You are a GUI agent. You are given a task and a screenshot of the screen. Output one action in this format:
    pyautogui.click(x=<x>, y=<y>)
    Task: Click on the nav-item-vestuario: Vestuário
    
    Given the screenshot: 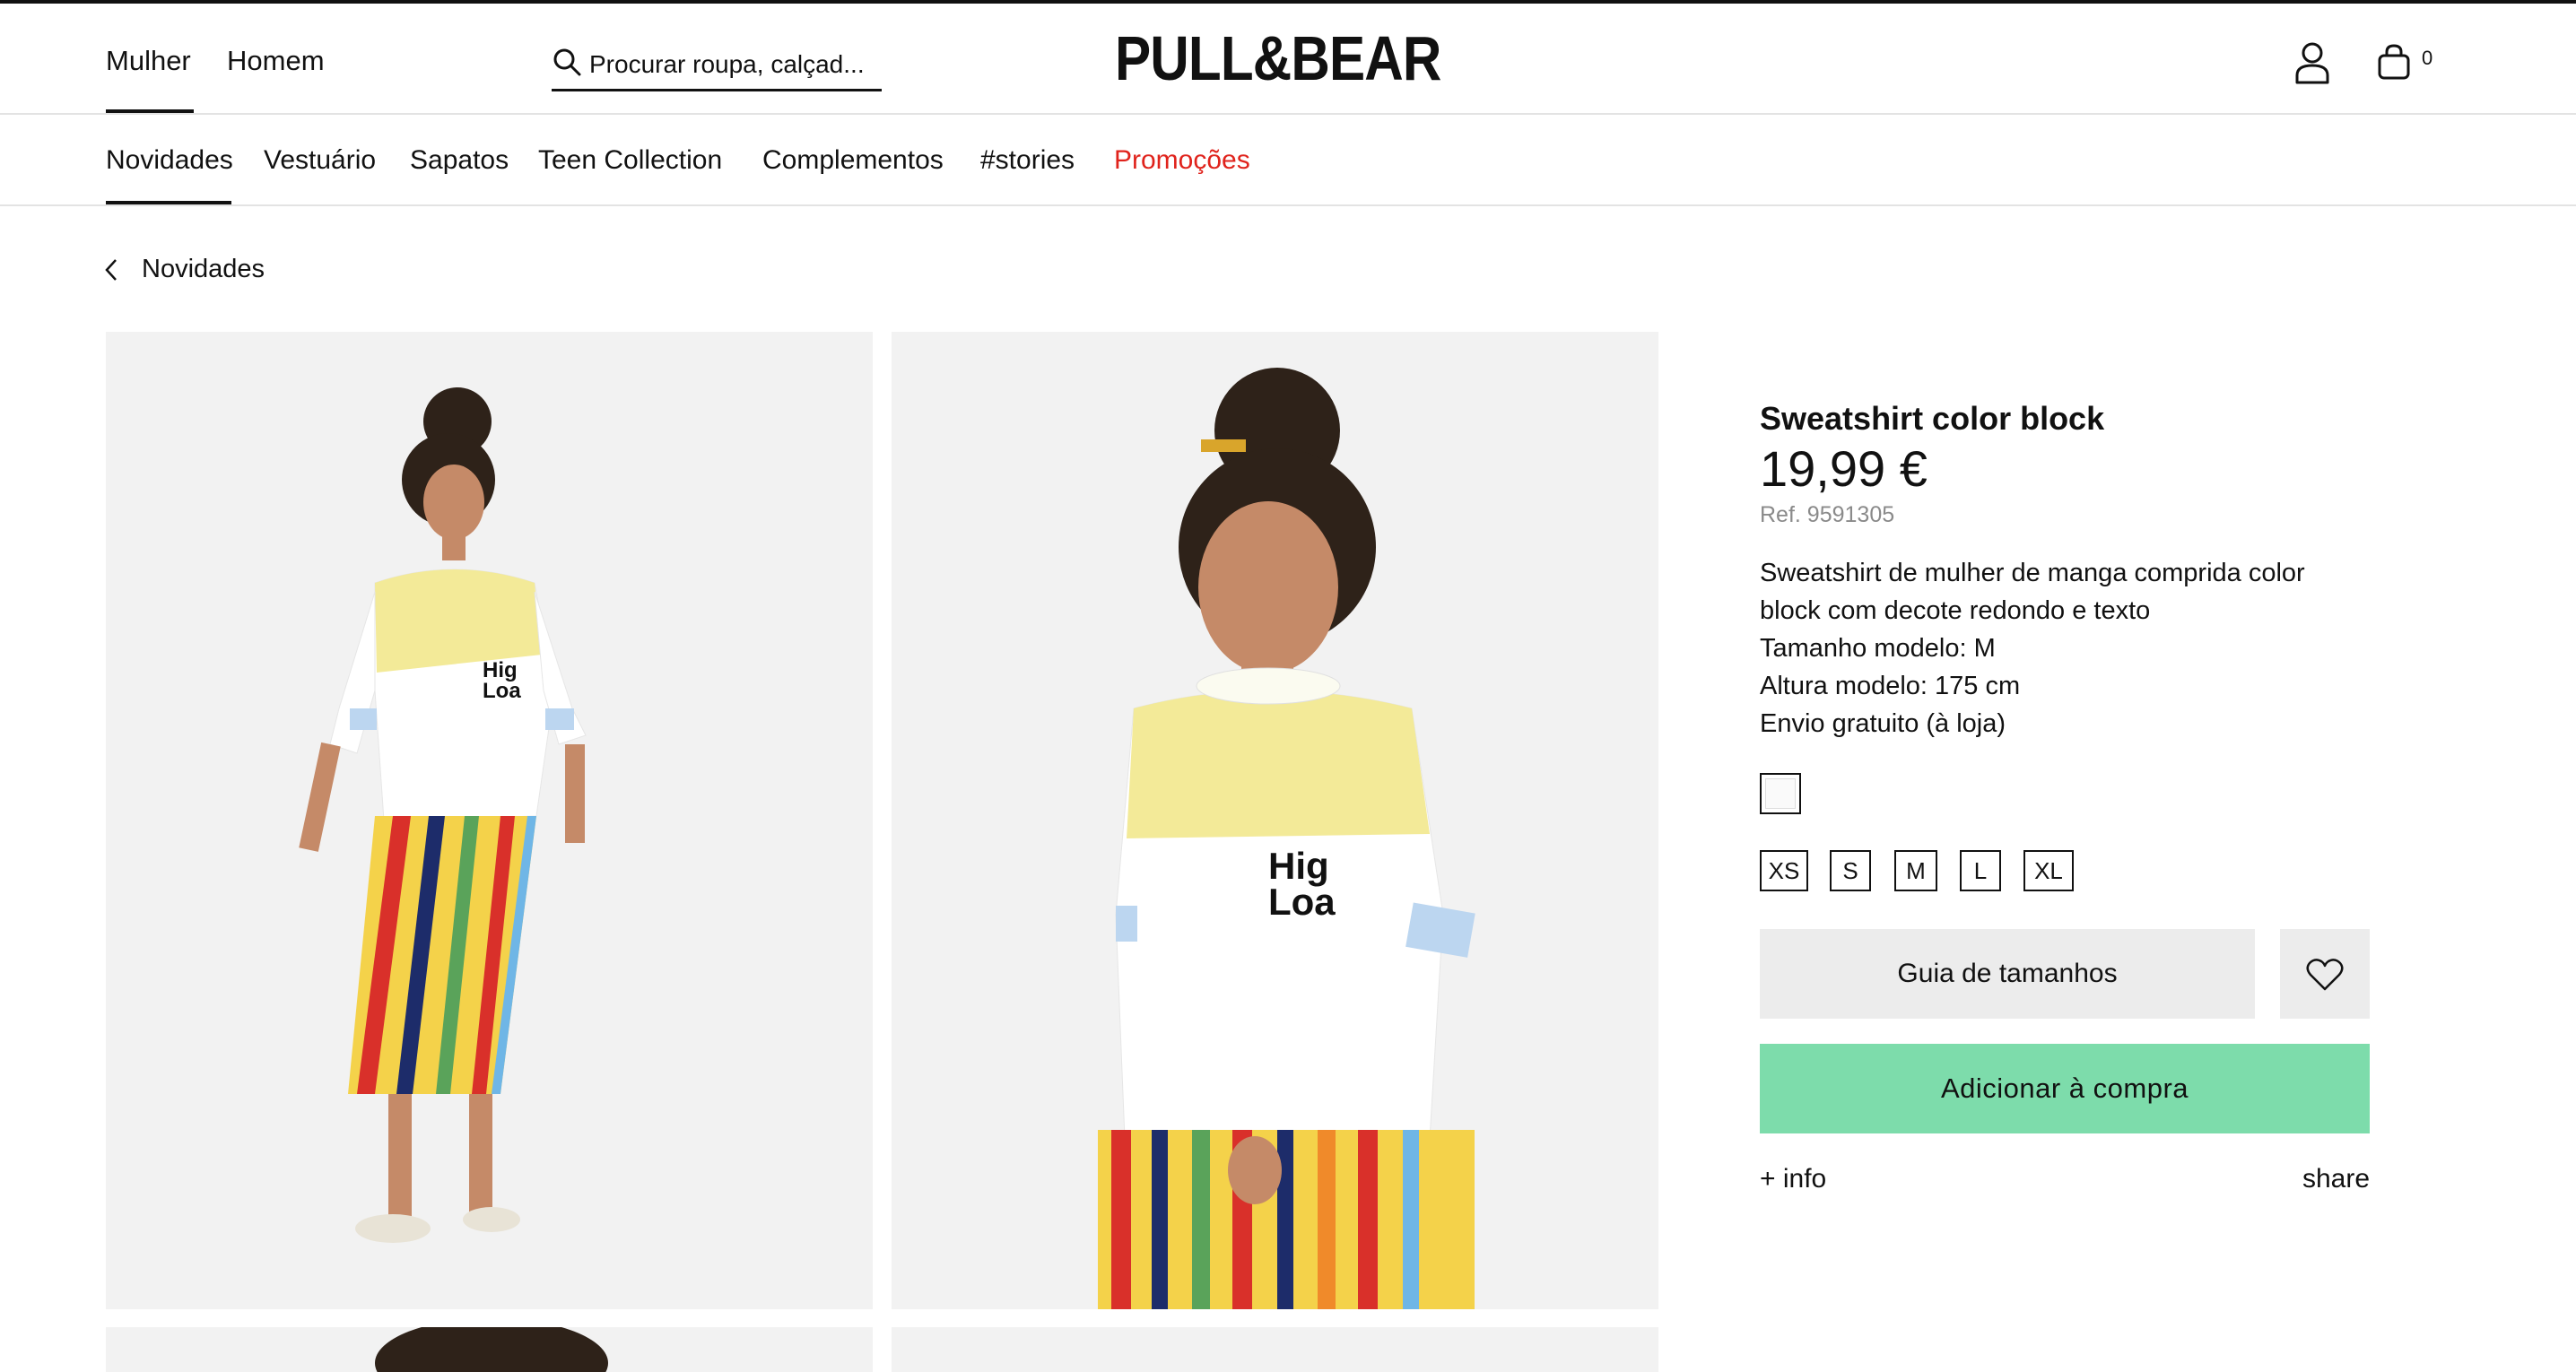 What is the action you would take?
    pyautogui.click(x=320, y=160)
    